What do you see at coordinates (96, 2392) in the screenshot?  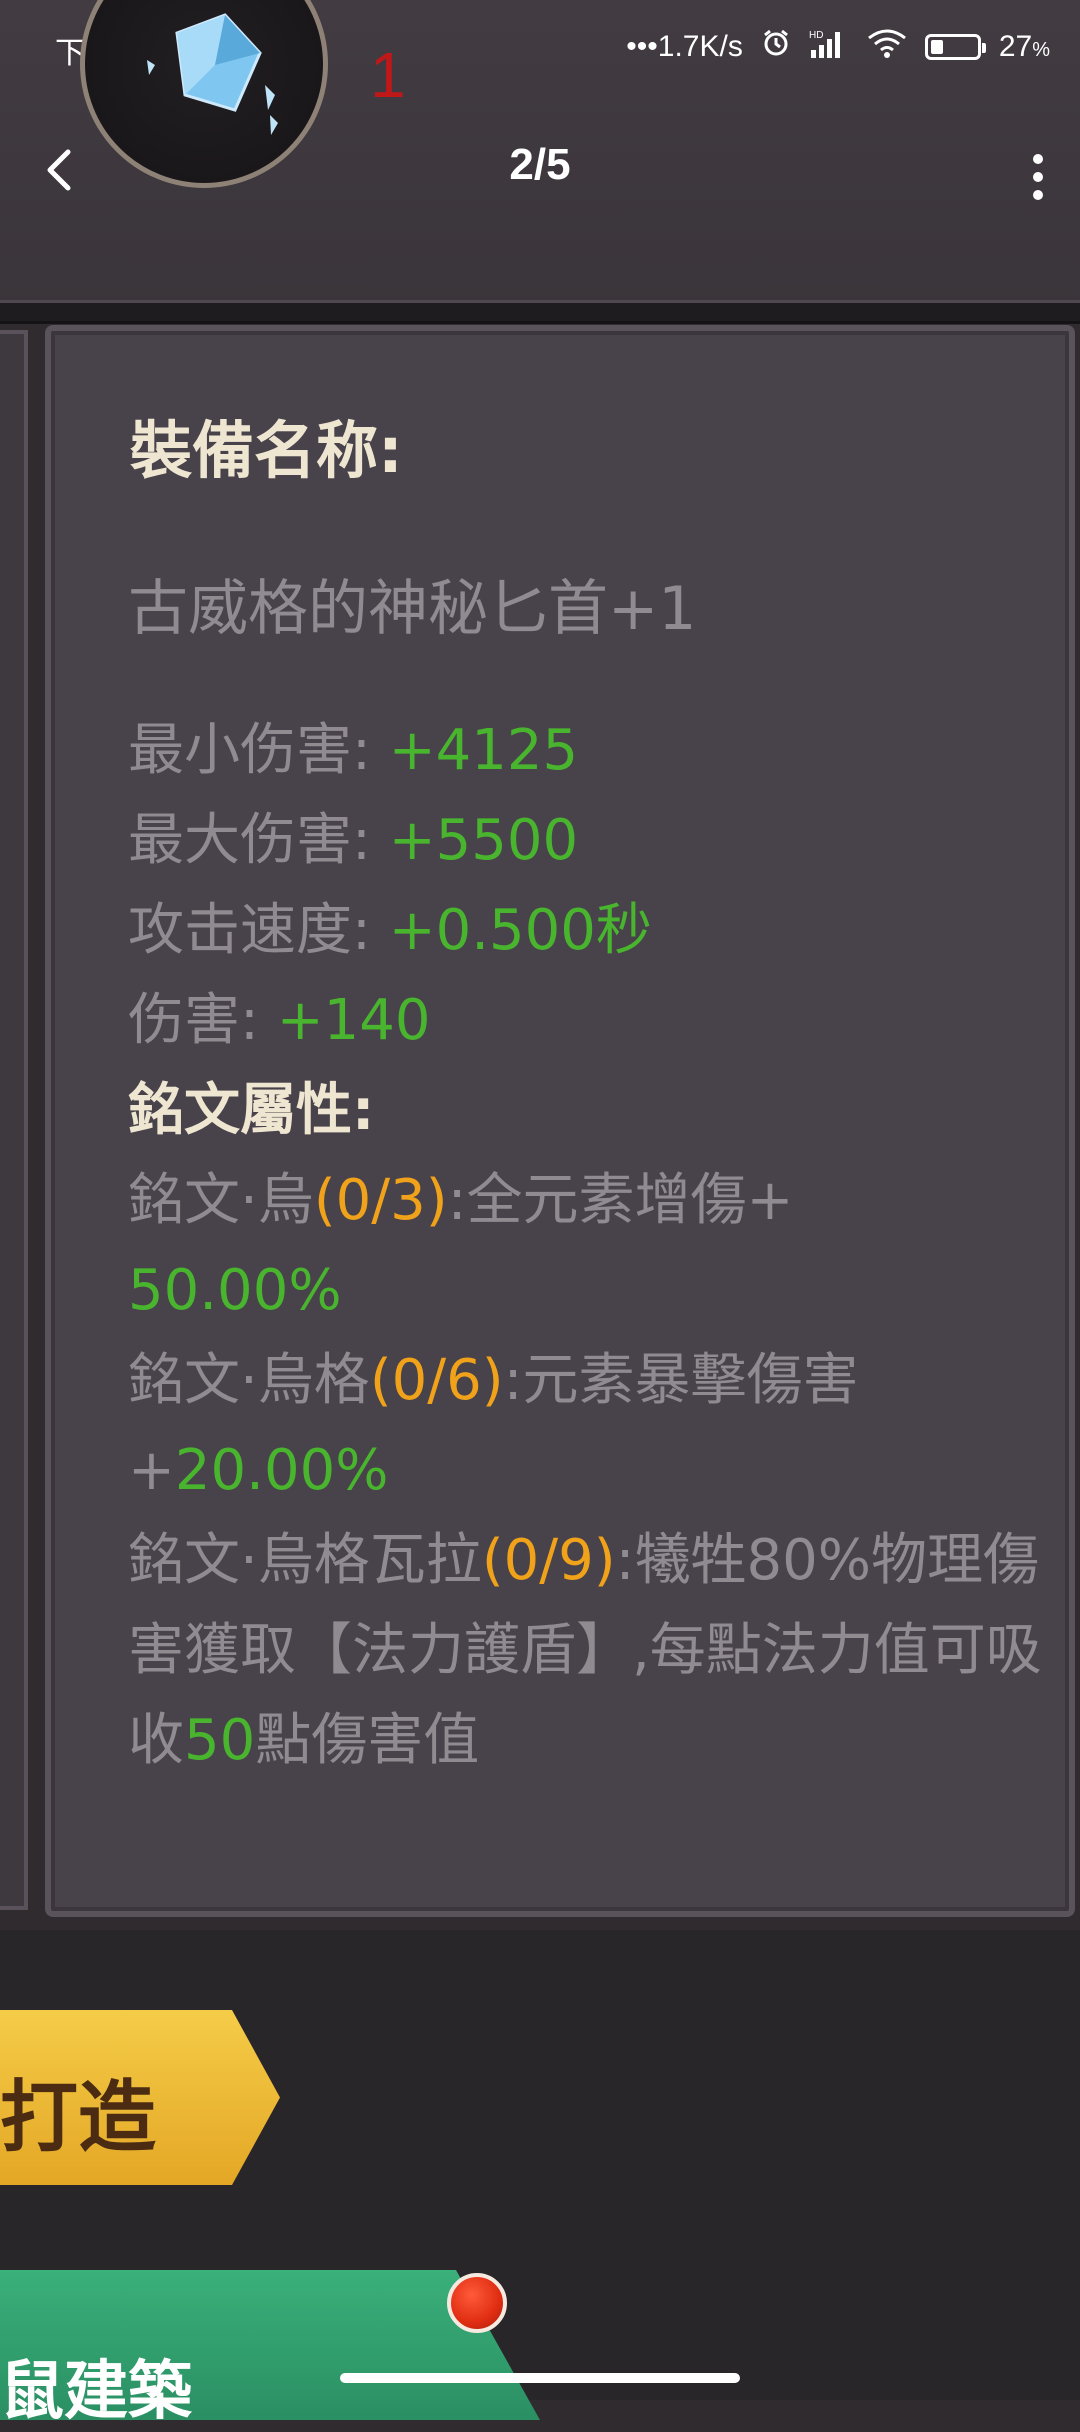 I see `building-tab-label: 鼠建築` at bounding box center [96, 2392].